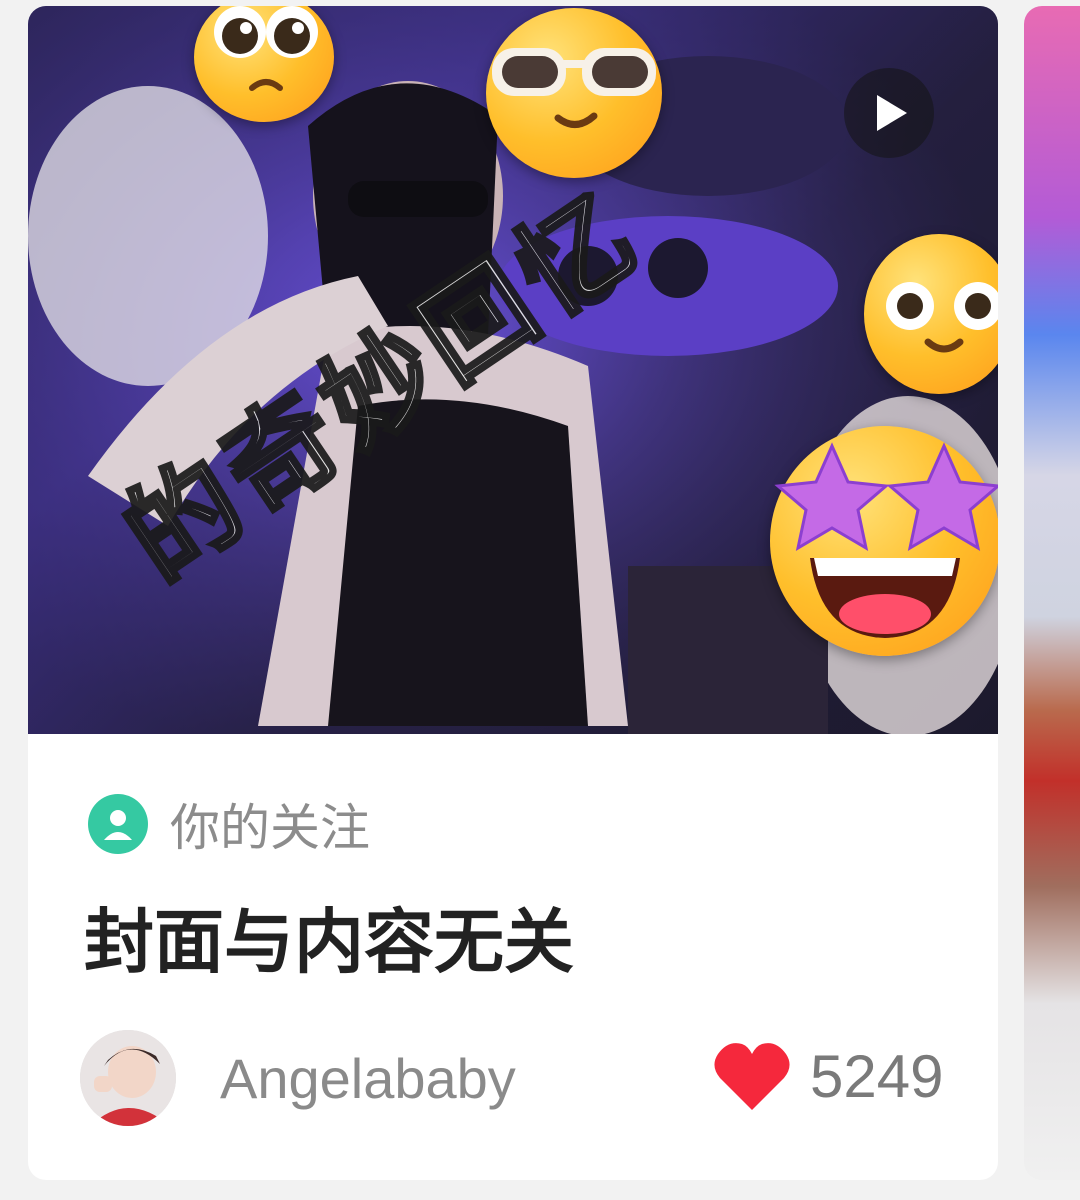 The height and width of the screenshot is (1200, 1080). Describe the element at coordinates (1052, 593) in the screenshot. I see `next-post-card-preview` at that location.